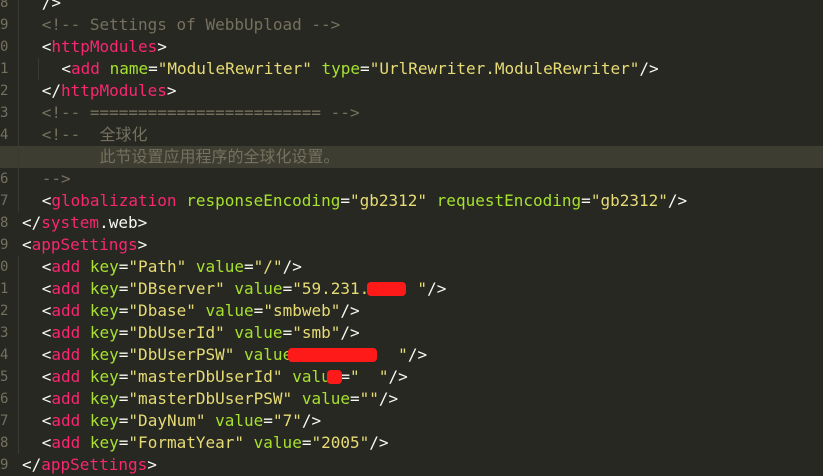 The width and height of the screenshot is (823, 476). Describe the element at coordinates (302, 310) in the screenshot. I see `code-token: "smbweb"` at that location.